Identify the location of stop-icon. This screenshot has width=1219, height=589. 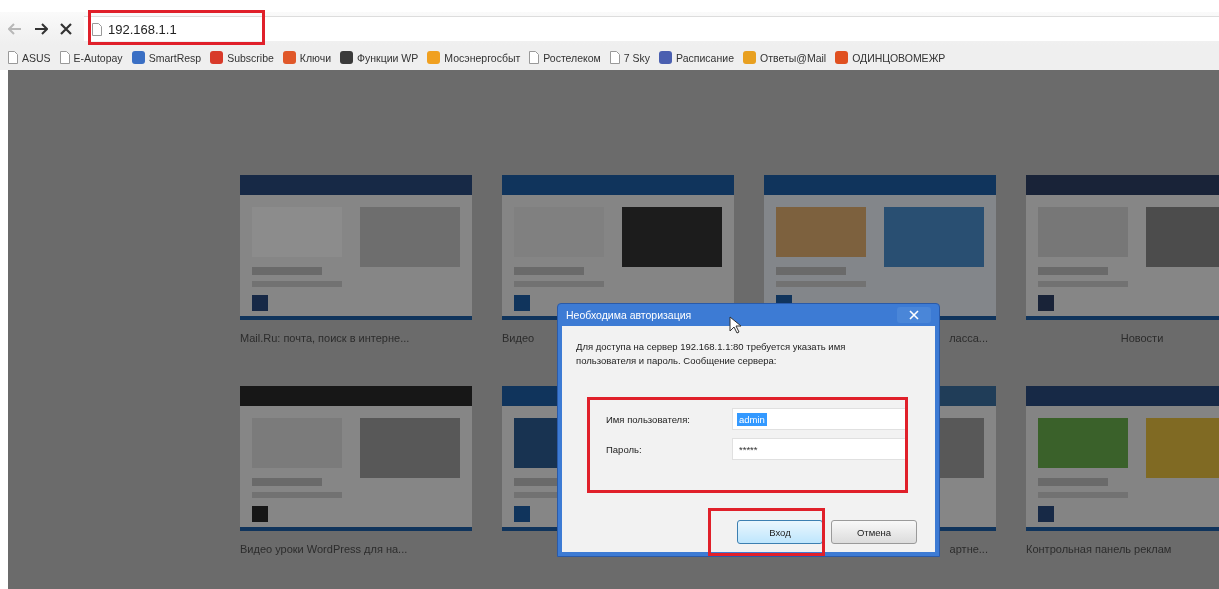
(66, 28).